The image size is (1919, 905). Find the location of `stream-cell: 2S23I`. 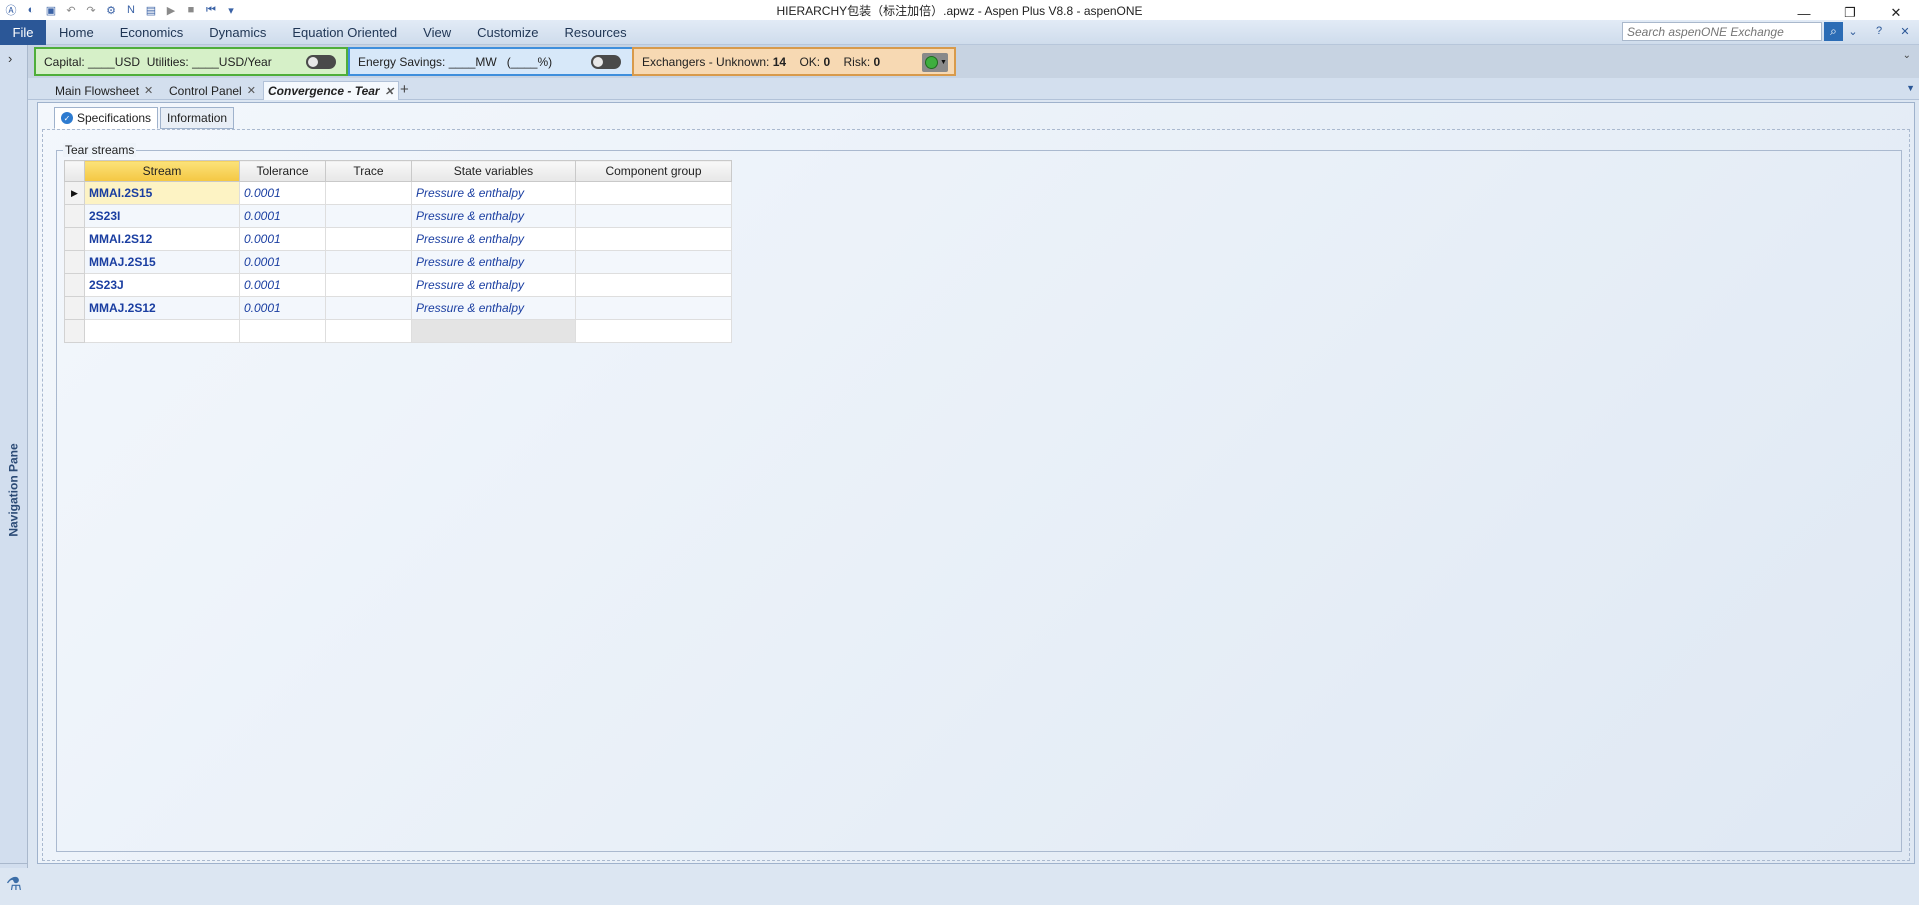

stream-cell: 2S23I is located at coordinates (162, 216).